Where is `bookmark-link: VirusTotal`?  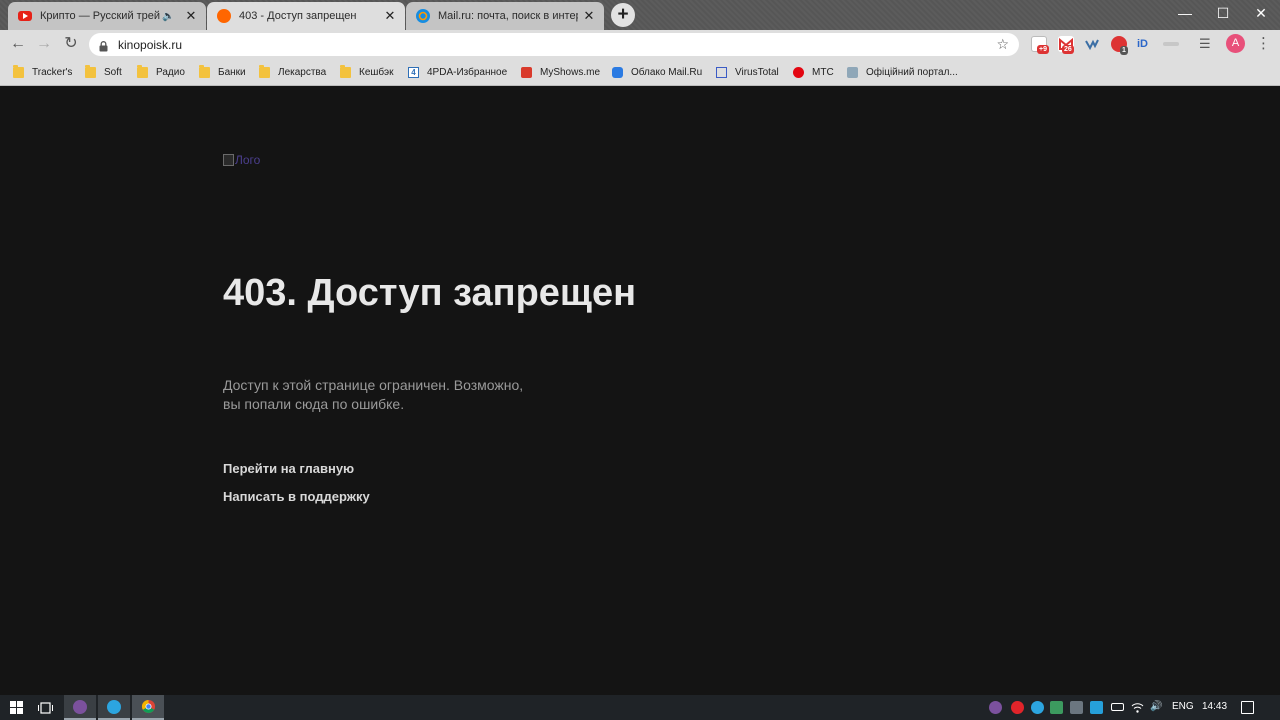
bookmark-link: VirusTotal is located at coordinates (747, 72).